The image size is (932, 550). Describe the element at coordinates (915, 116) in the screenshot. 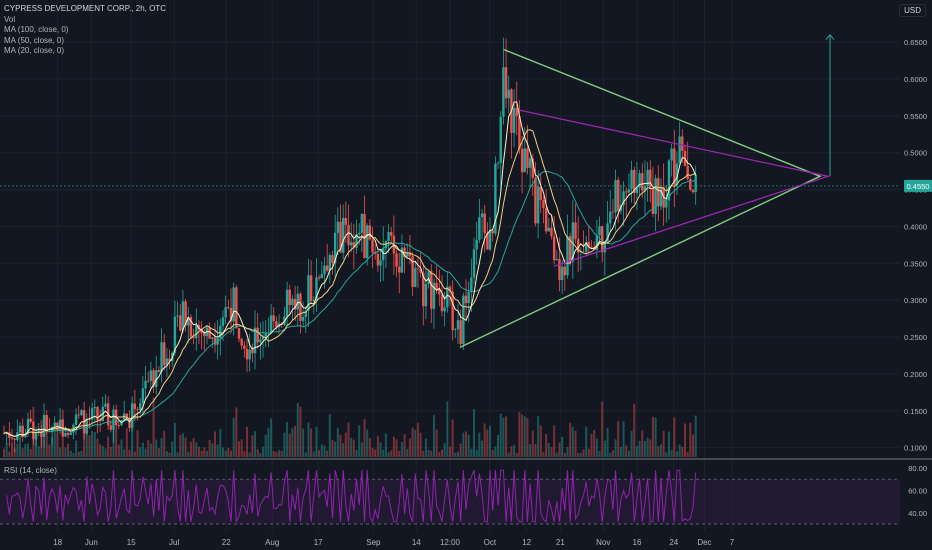

I see `y-tick-label: 0.5500` at that location.